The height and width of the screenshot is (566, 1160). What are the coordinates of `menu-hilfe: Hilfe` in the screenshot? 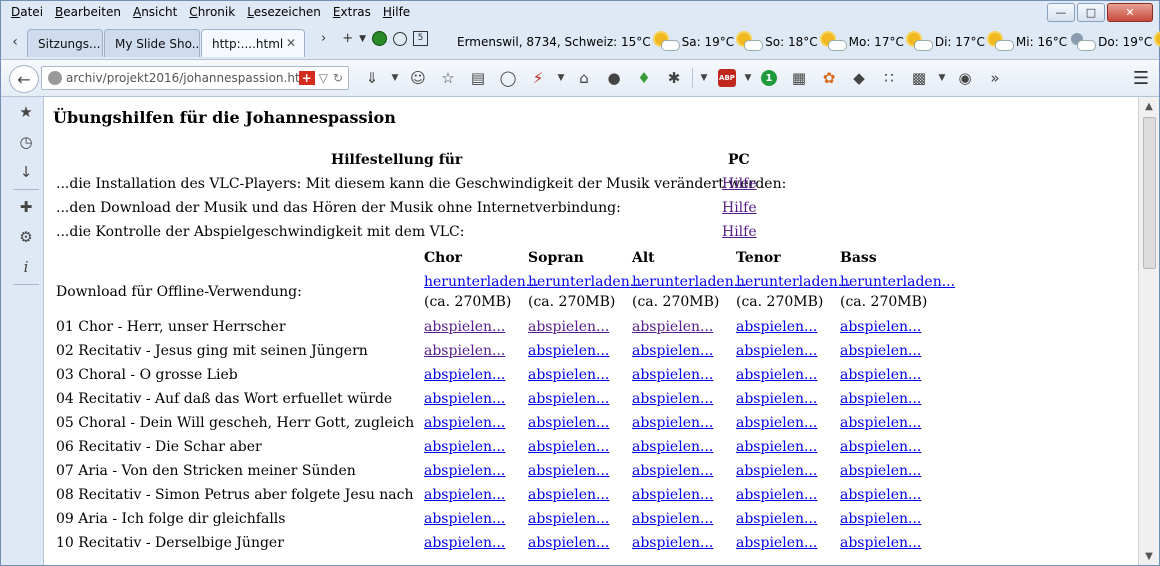 It's located at (396, 12).